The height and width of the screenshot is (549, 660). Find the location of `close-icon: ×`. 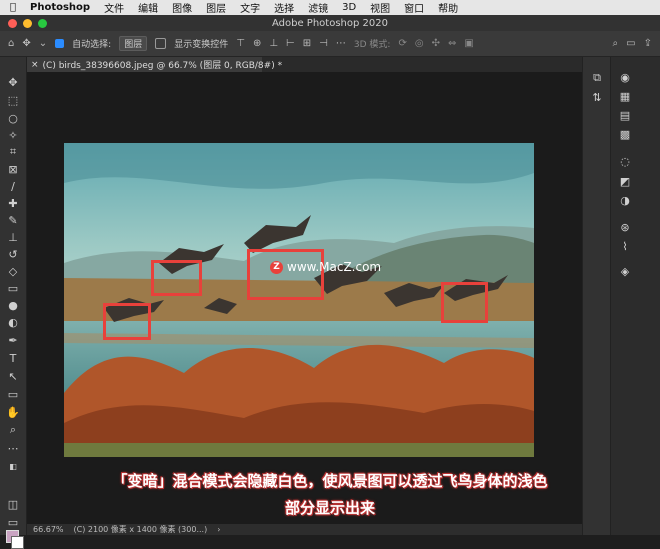

close-icon: × is located at coordinates (35, 65).